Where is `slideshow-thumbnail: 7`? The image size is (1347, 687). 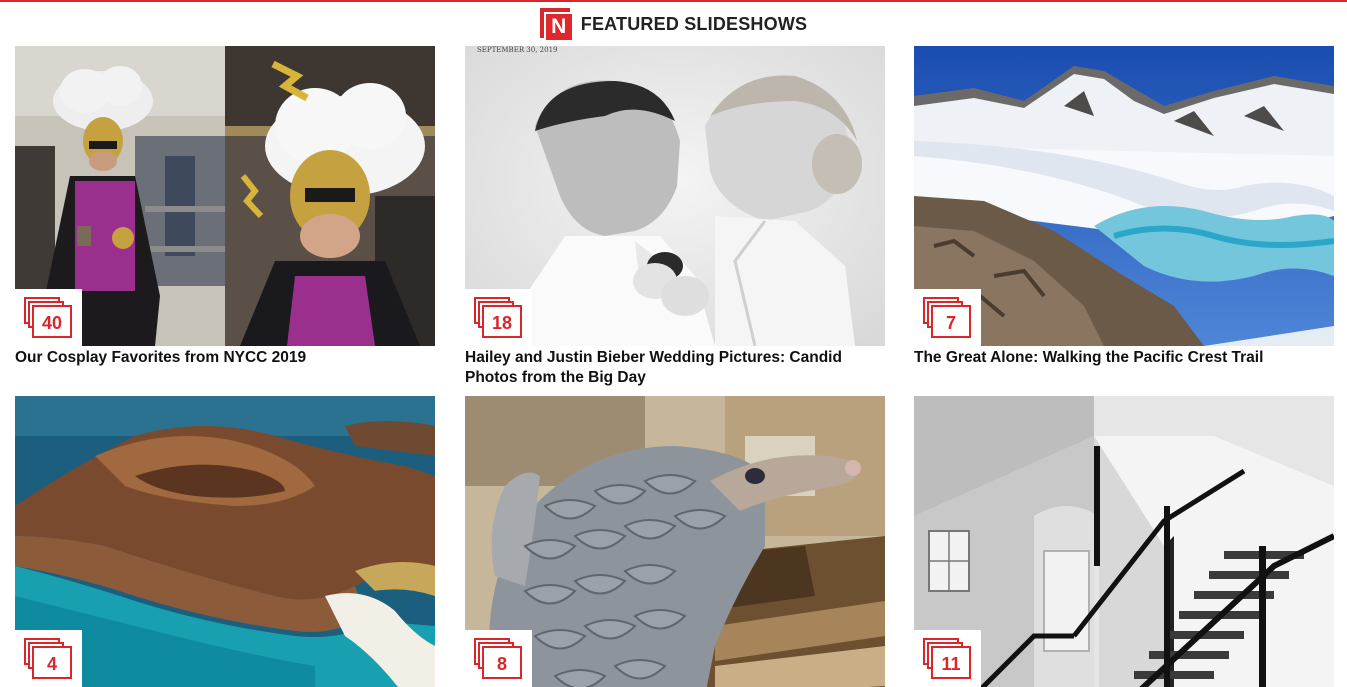 slideshow-thumbnail: 7 is located at coordinates (1124, 196).